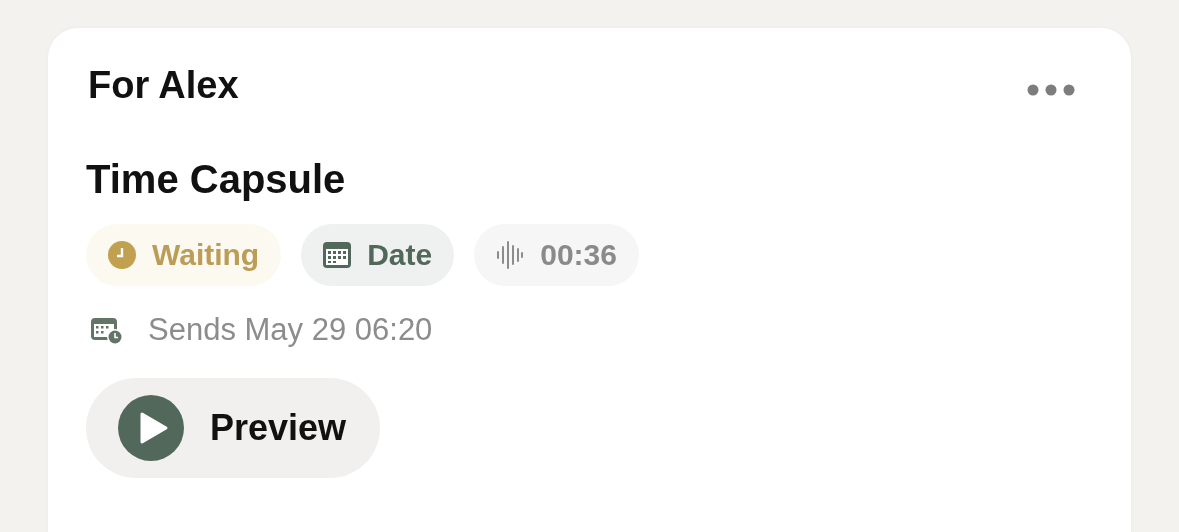  Describe the element at coordinates (184, 255) in the screenshot. I see `status-tag: Waiting` at that location.